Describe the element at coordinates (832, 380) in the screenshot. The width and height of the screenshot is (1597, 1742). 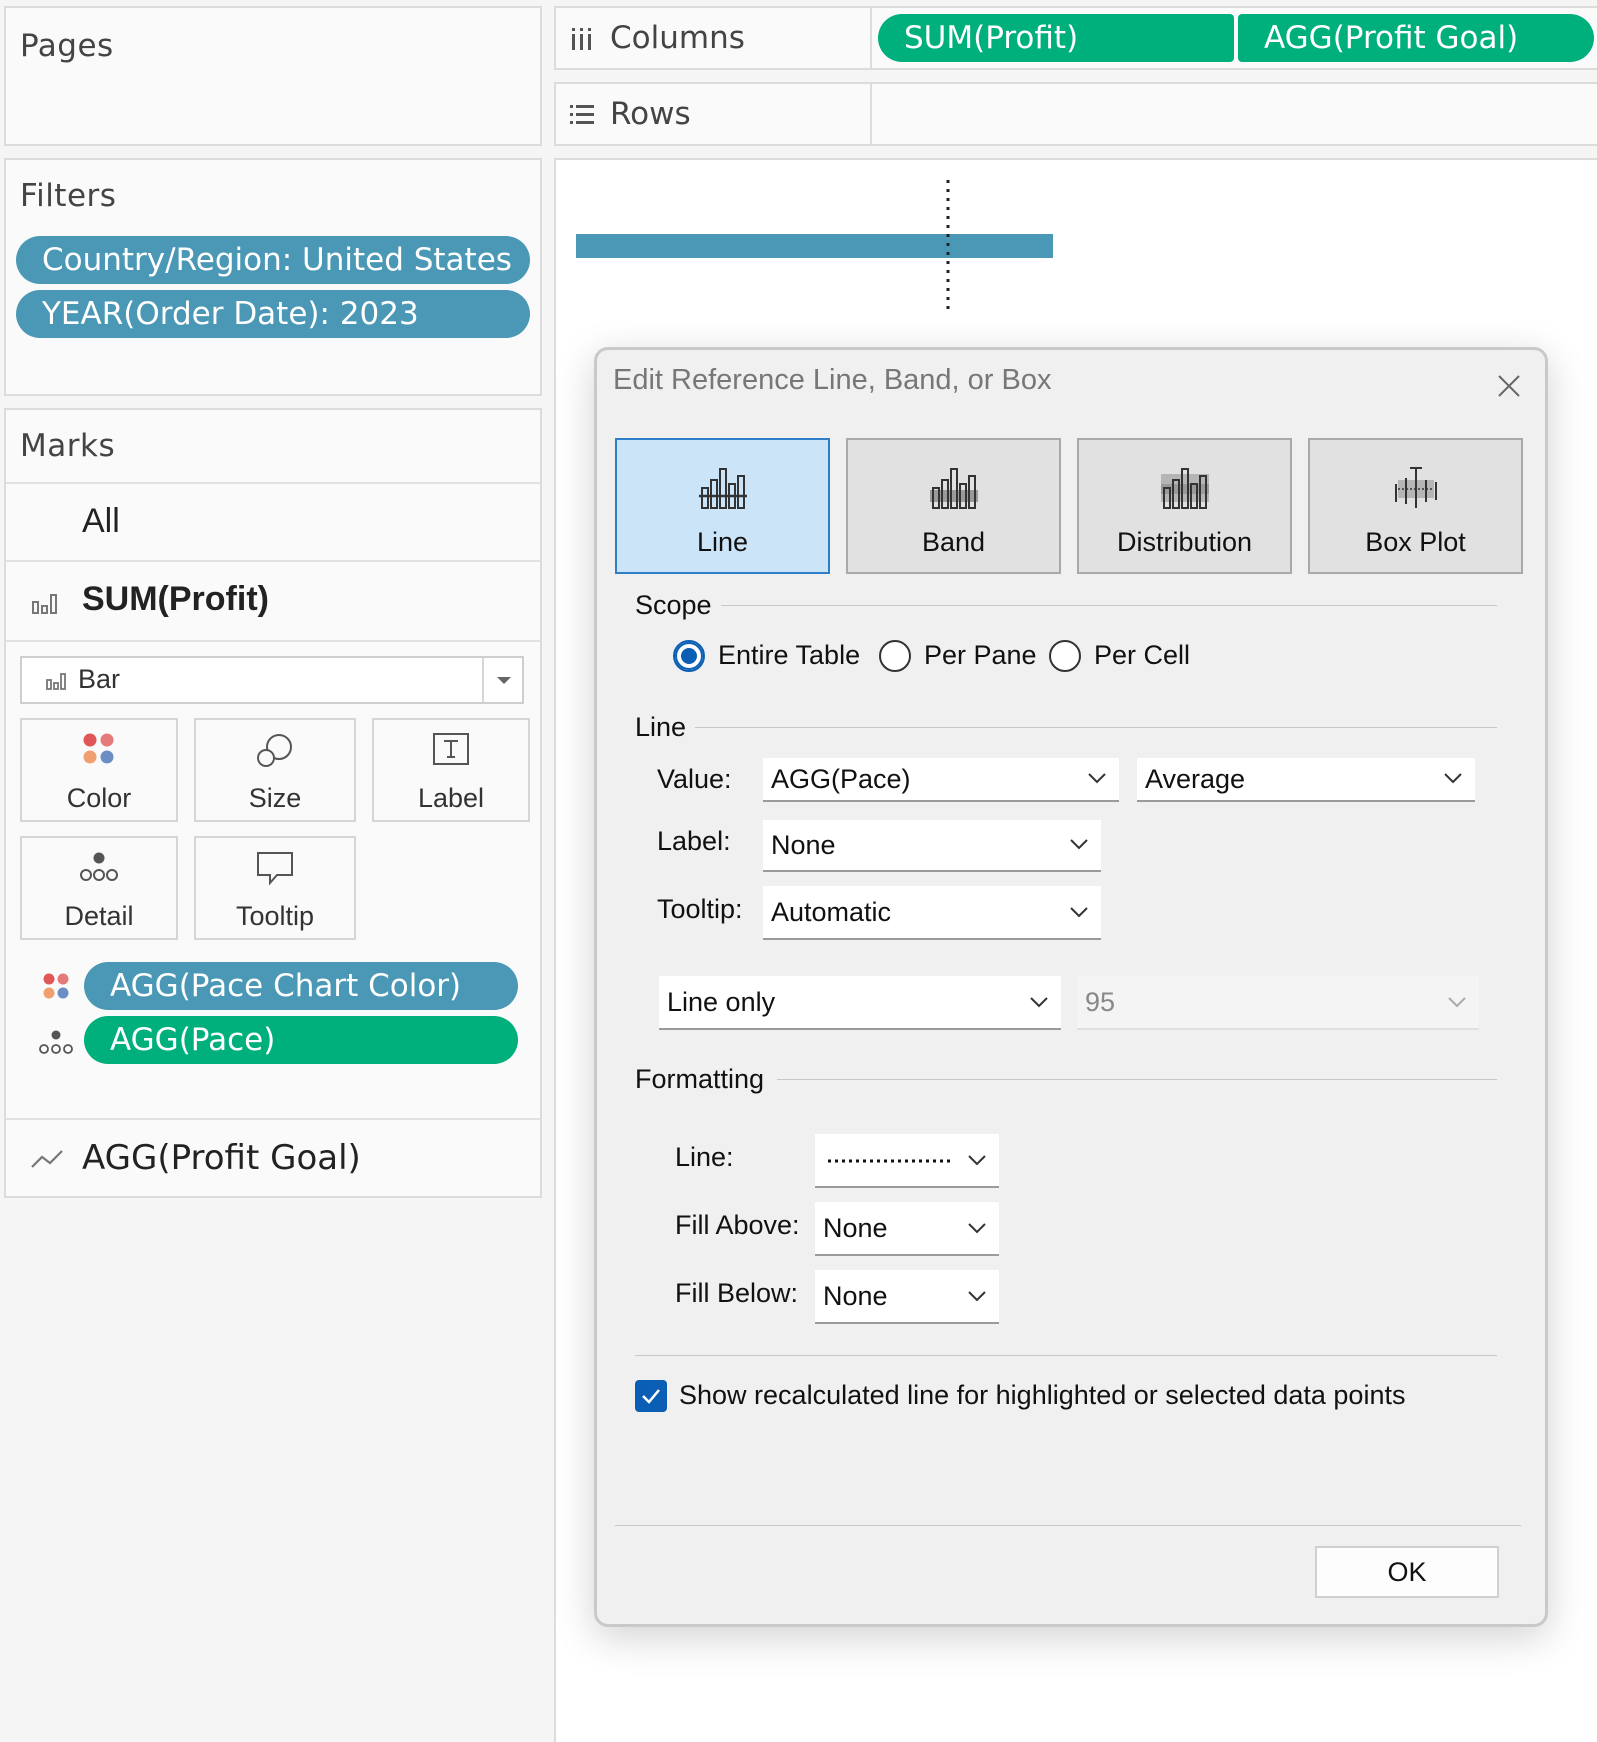
I see `dialog-title: Edit Reference Line, Band, or Box` at that location.